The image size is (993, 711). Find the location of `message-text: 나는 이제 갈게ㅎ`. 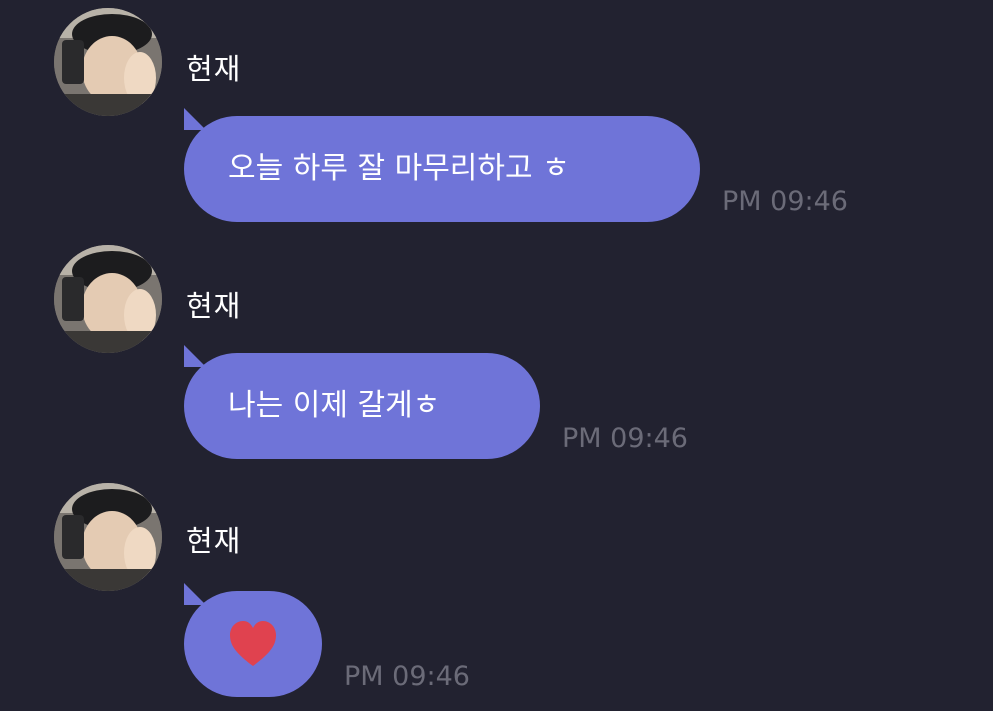

message-text: 나는 이제 갈게ㅎ is located at coordinates (334, 405).